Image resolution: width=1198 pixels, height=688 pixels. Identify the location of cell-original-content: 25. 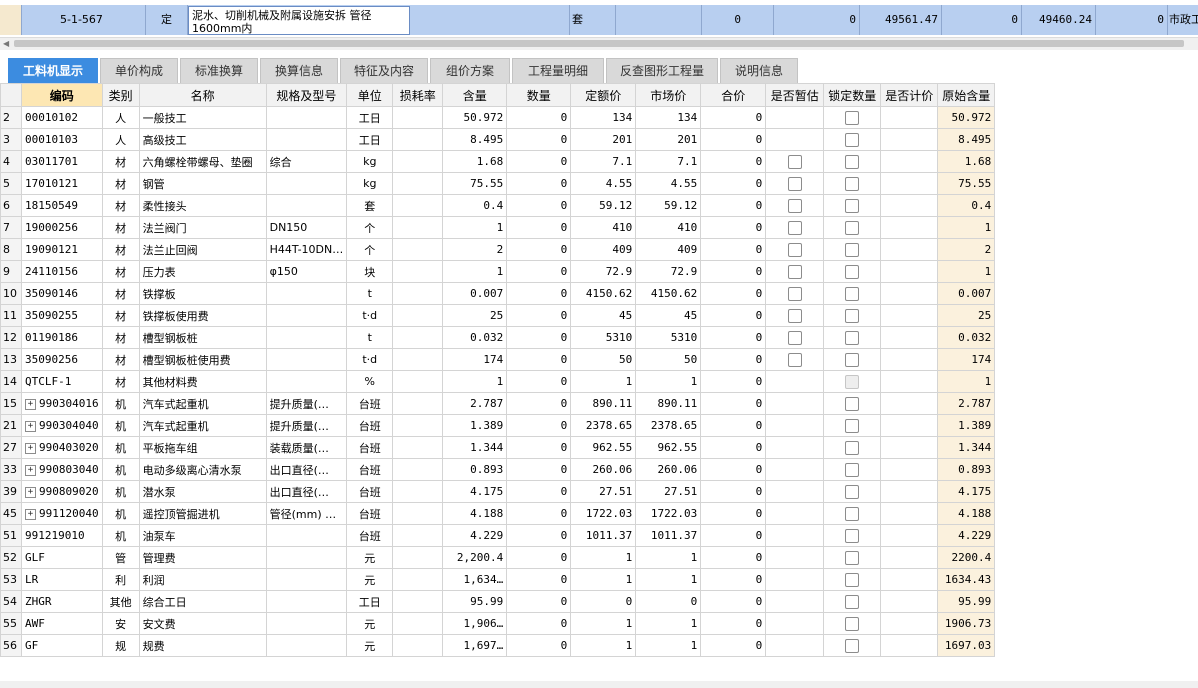
(966, 315).